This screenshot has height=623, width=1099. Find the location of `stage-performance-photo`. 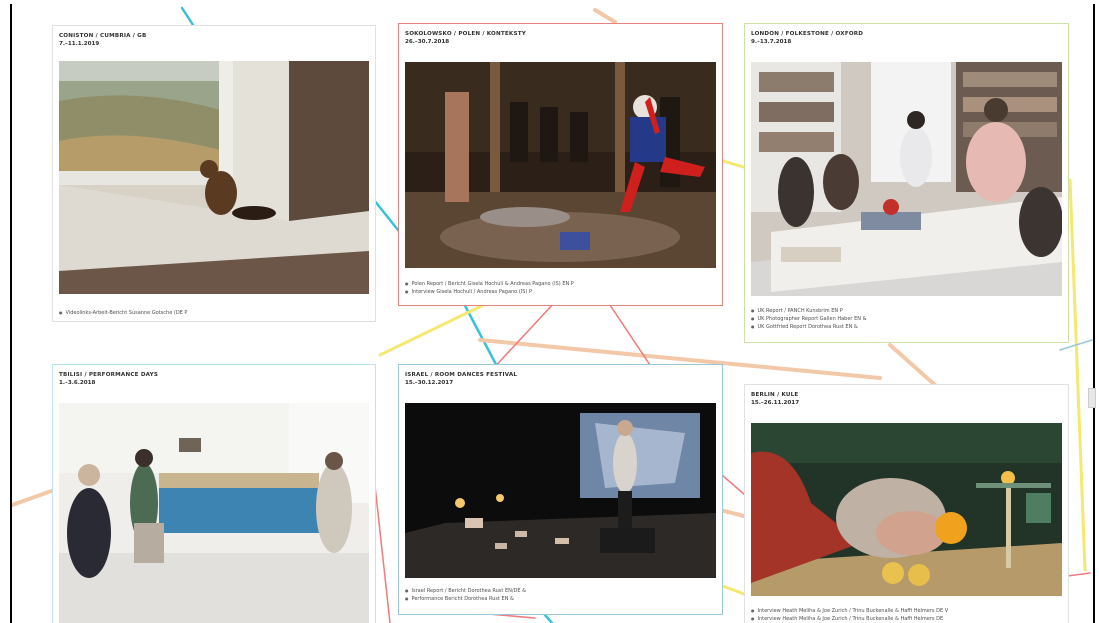

stage-performance-photo is located at coordinates (560, 490).